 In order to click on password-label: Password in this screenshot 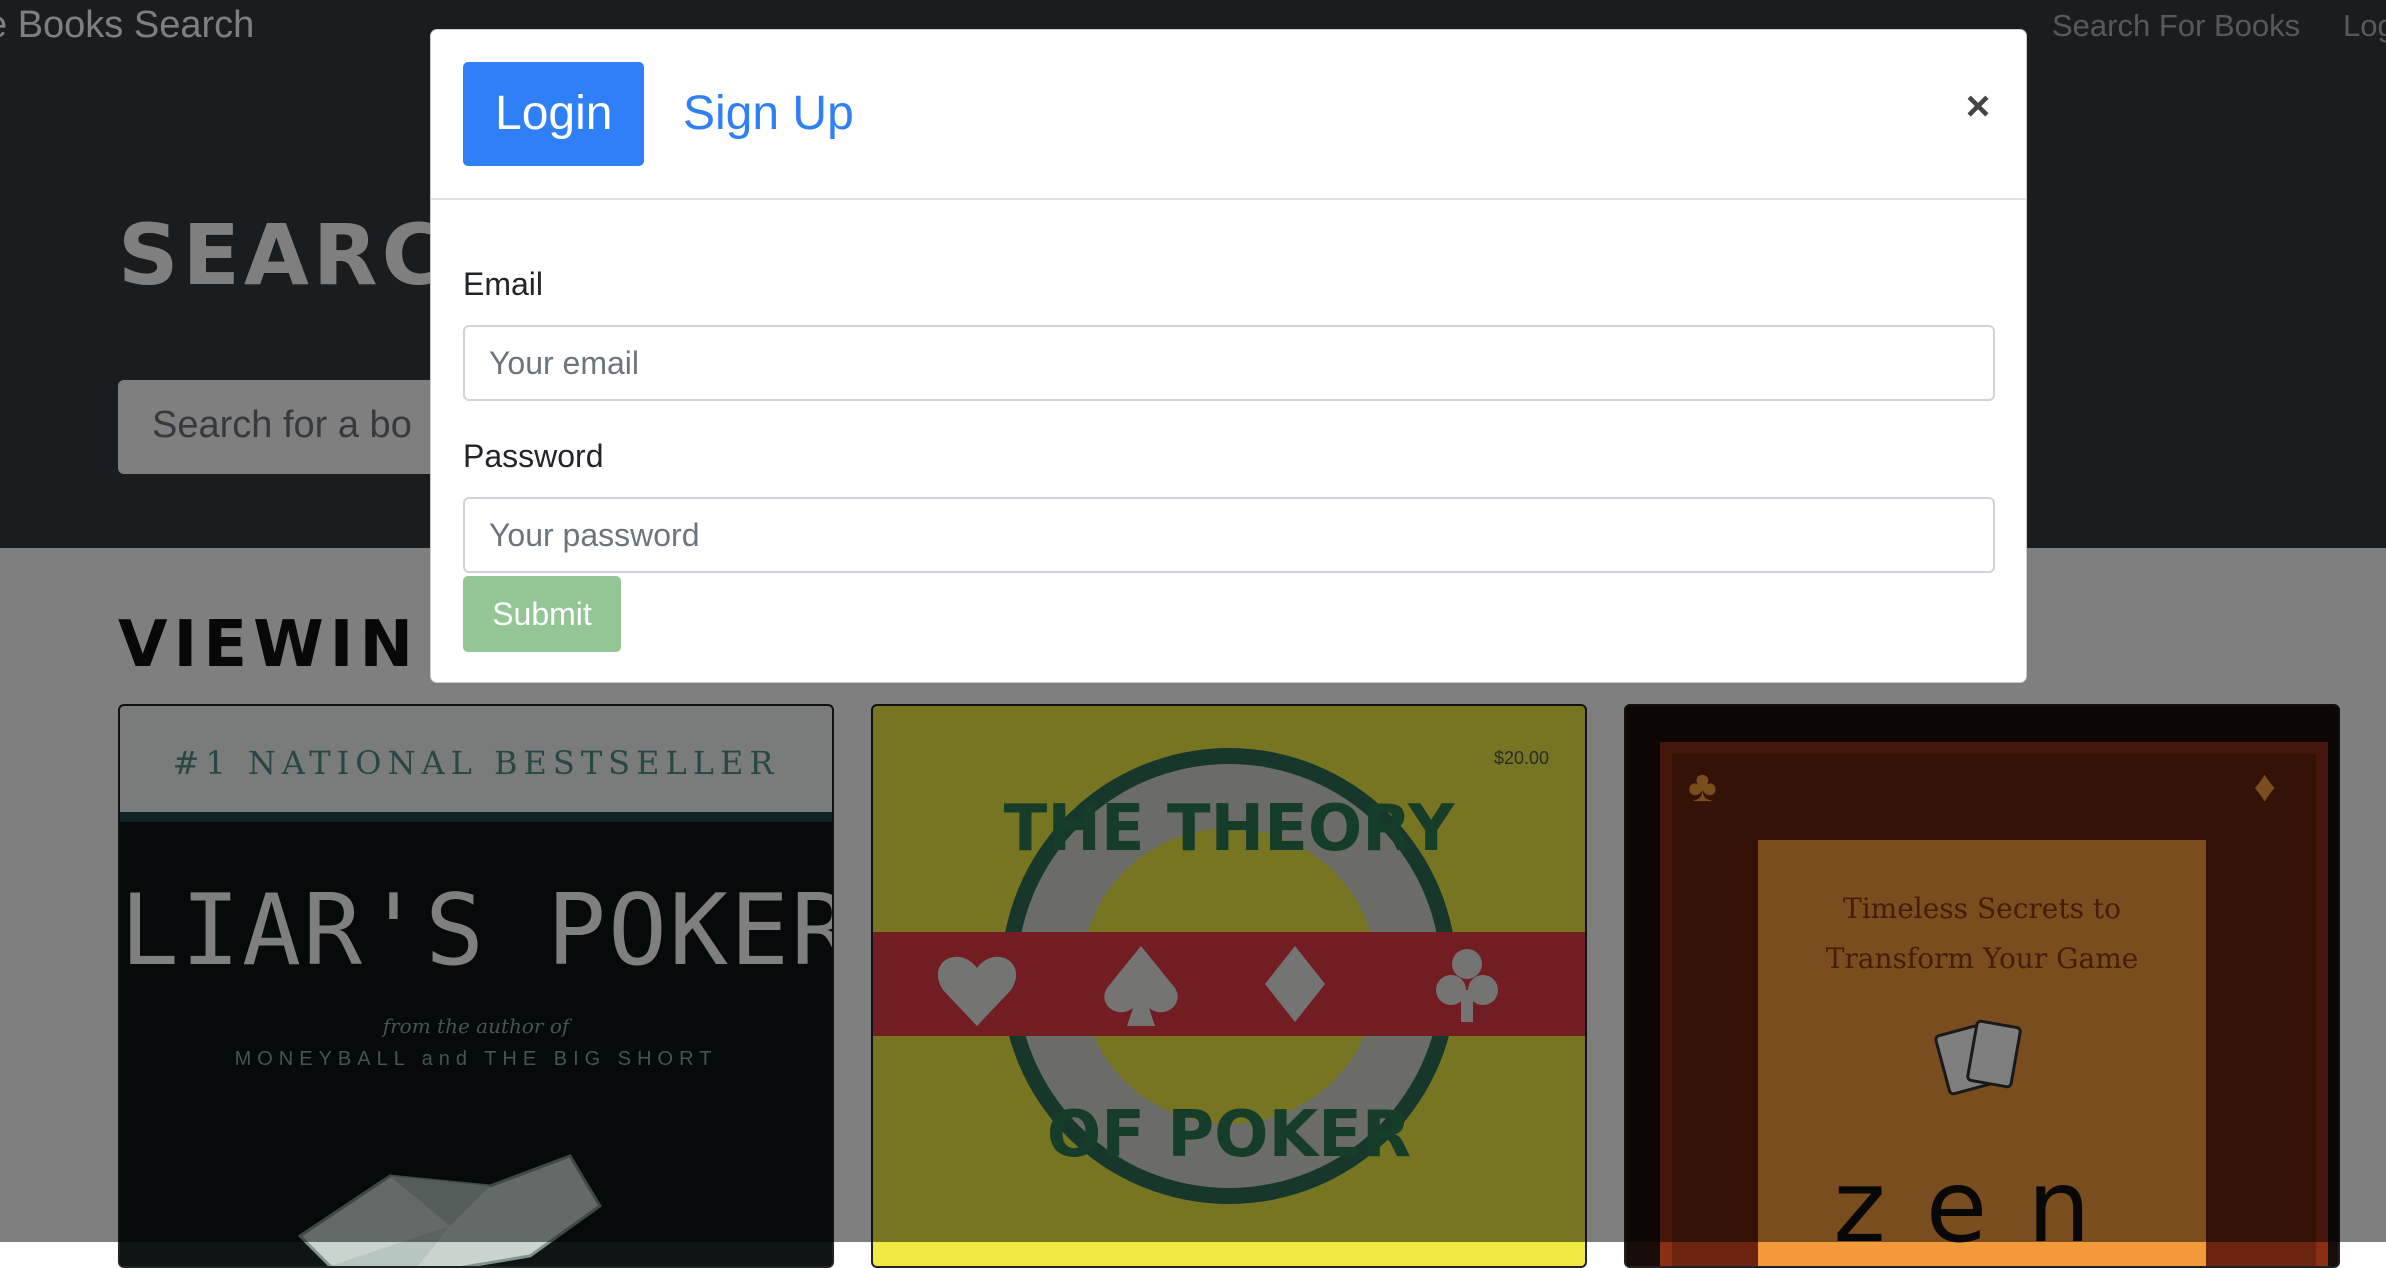, I will do `click(533, 456)`.